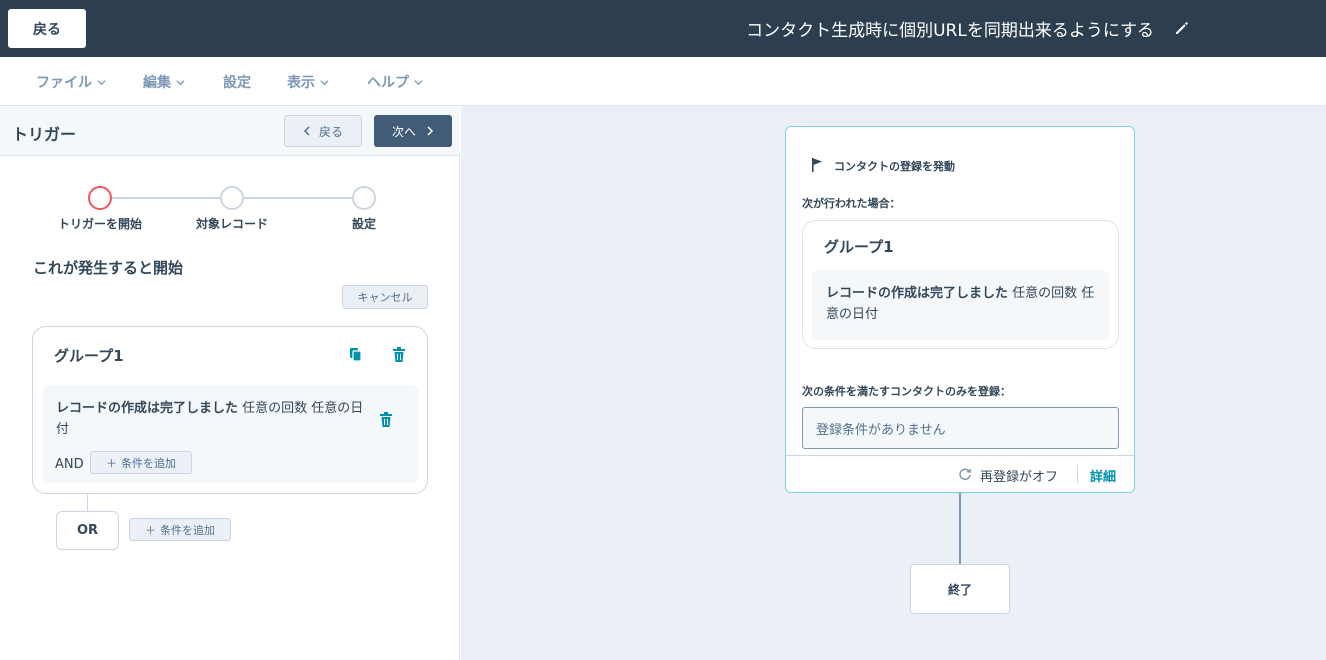 The image size is (1326, 660). Describe the element at coordinates (89, 356) in the screenshot. I see `group-title: グループ1` at that location.